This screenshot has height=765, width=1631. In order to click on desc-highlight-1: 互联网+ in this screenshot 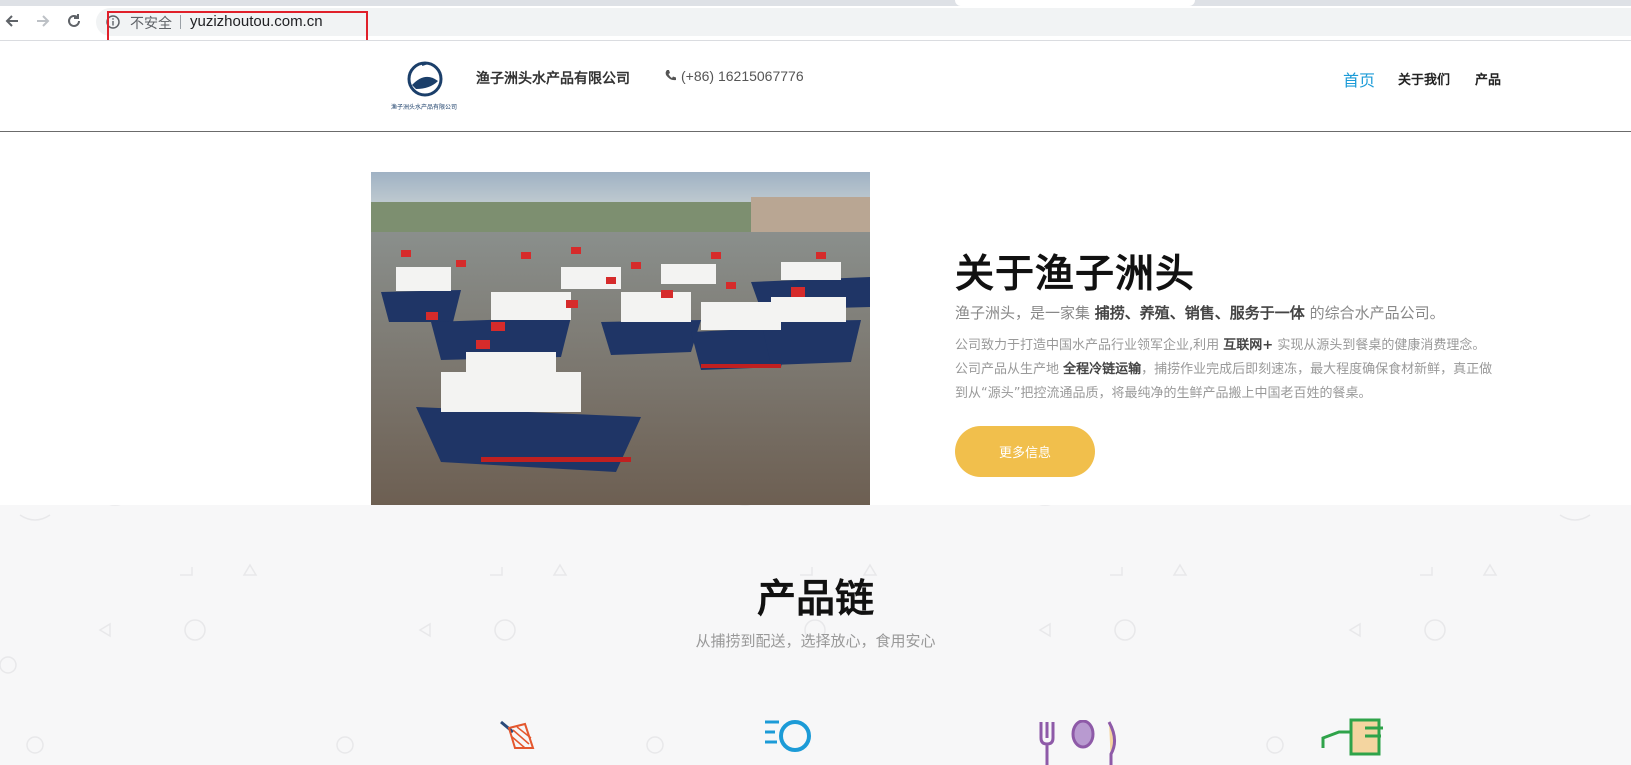, I will do `click(1248, 345)`.